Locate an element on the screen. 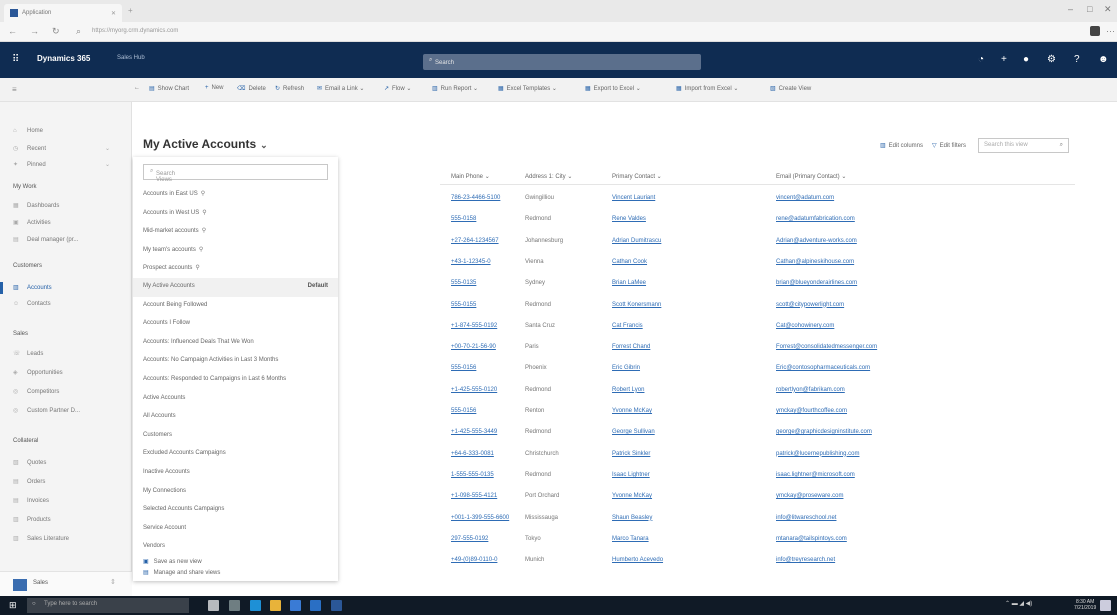  main-phone-cell: 555-0155 is located at coordinates (463, 305).